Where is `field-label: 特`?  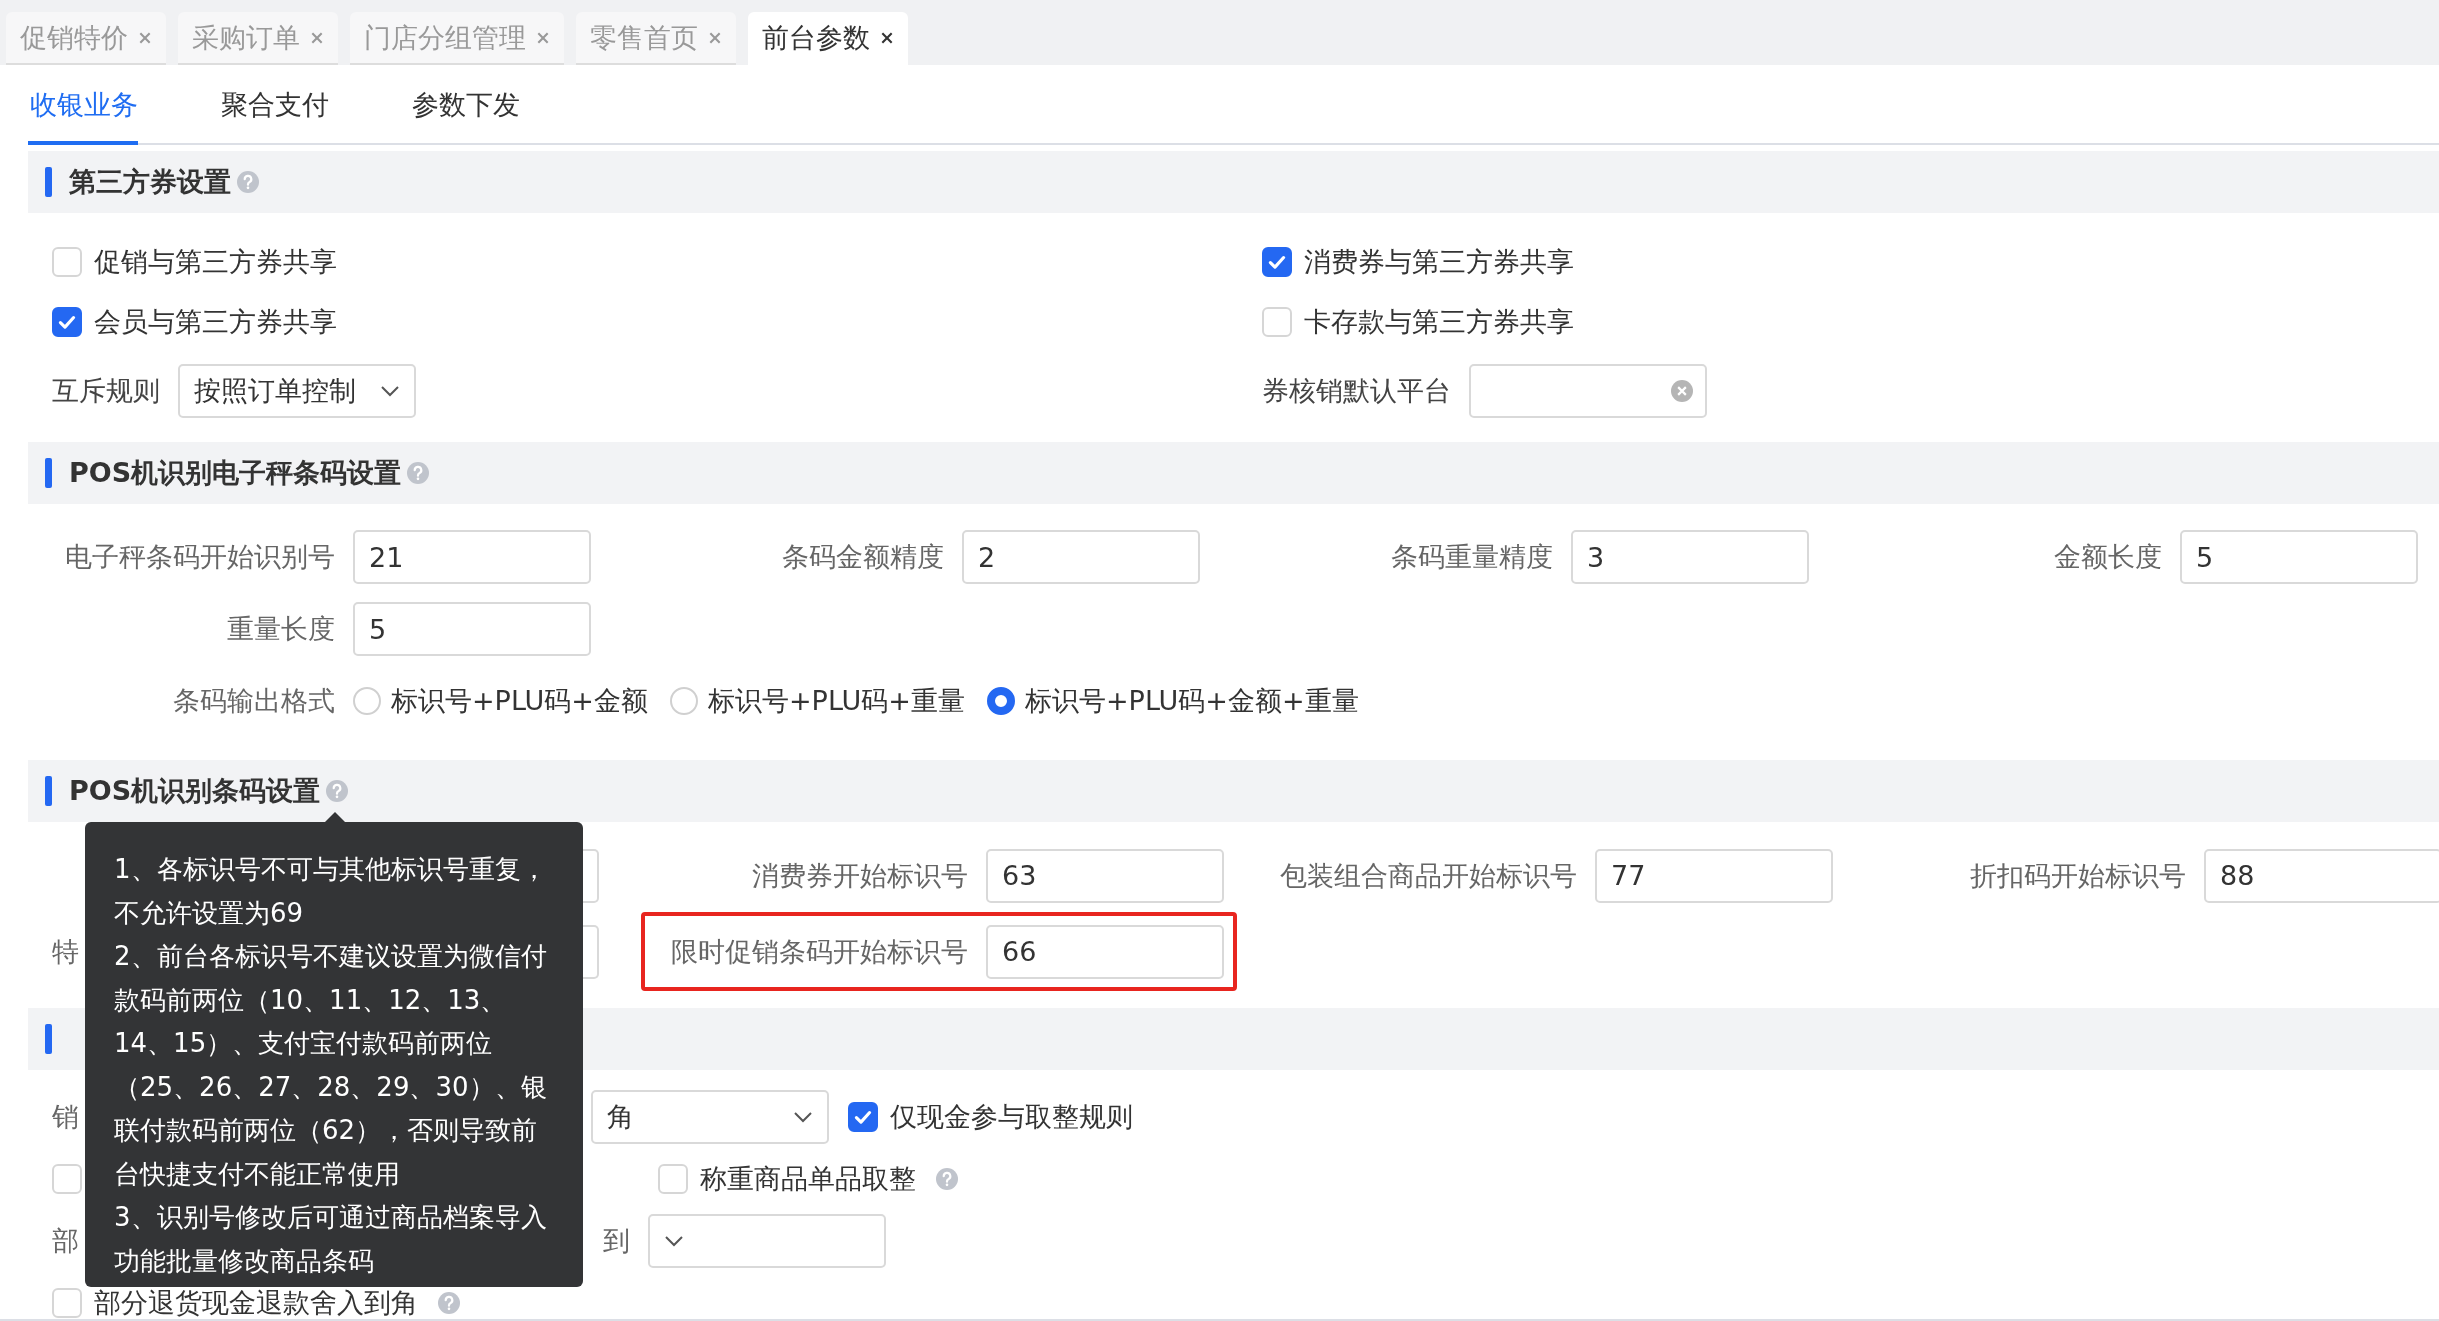 field-label: 特 is located at coordinates (65, 951).